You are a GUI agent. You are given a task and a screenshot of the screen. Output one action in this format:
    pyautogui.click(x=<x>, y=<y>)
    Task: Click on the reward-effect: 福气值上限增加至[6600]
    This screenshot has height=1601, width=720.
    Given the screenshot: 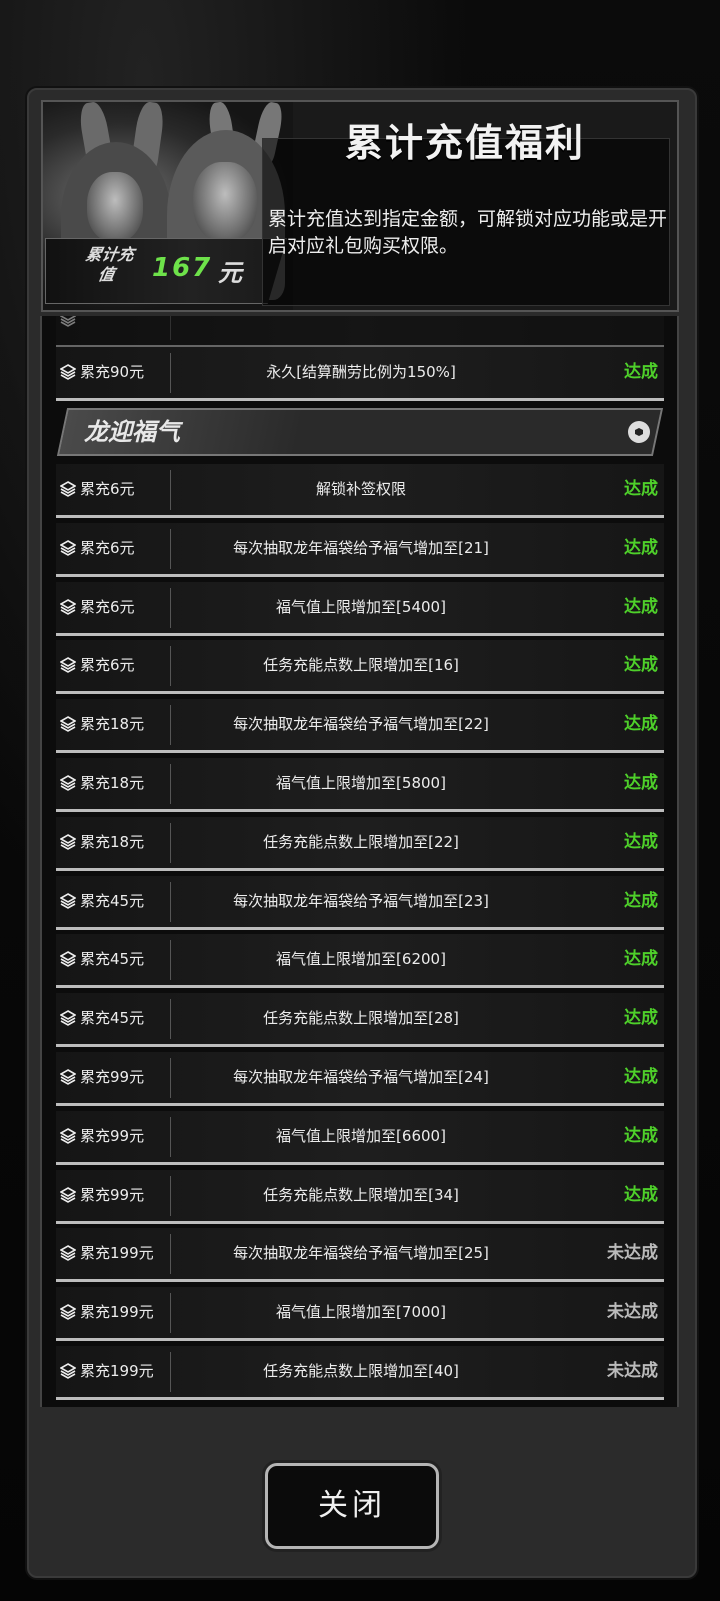 What is the action you would take?
    pyautogui.click(x=361, y=1135)
    